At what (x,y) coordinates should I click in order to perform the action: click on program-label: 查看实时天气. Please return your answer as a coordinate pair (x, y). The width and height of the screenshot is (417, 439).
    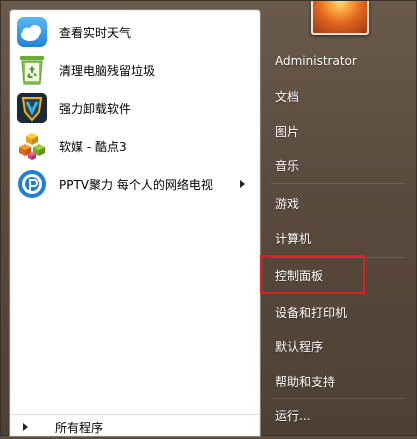
    Looking at the image, I should click on (95, 32).